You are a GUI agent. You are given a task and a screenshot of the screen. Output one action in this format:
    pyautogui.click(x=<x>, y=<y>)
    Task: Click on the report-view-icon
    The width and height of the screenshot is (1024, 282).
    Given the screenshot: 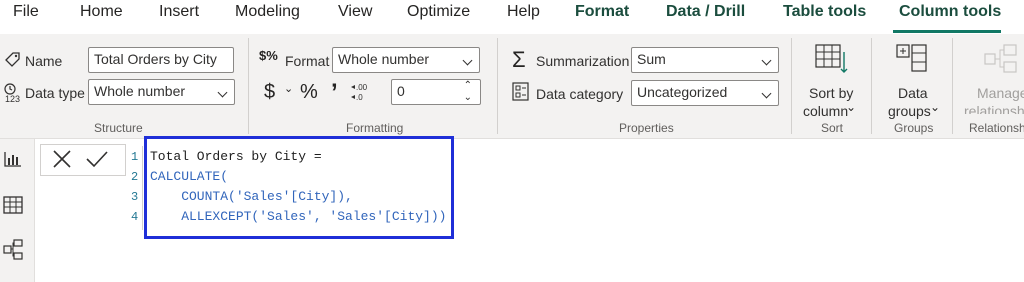 What is the action you would take?
    pyautogui.click(x=13, y=161)
    